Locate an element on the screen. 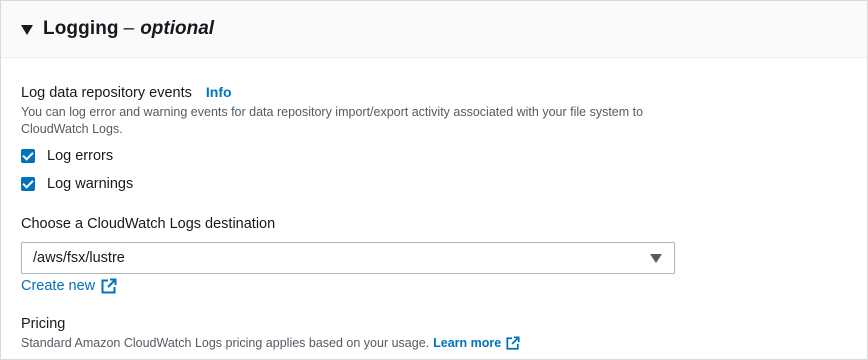 This screenshot has width=868, height=360. info-link: Info is located at coordinates (219, 92).